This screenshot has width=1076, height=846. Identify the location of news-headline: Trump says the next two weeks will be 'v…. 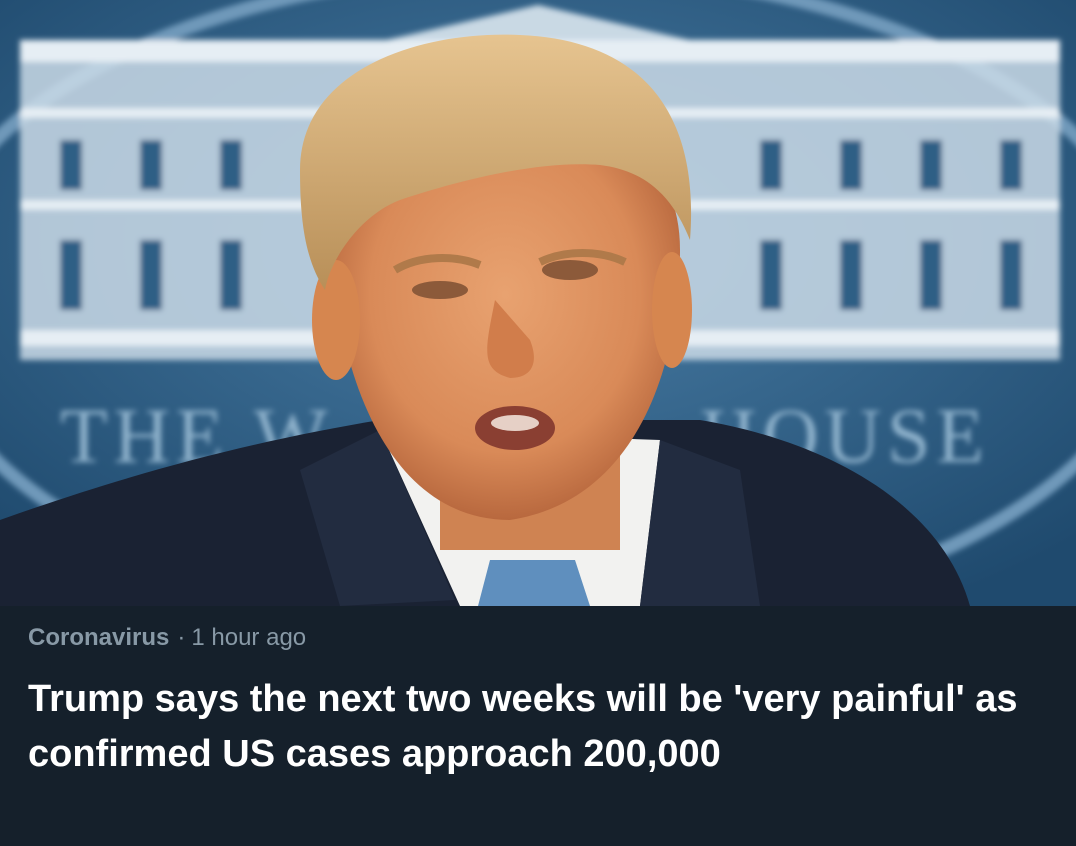
(538, 727).